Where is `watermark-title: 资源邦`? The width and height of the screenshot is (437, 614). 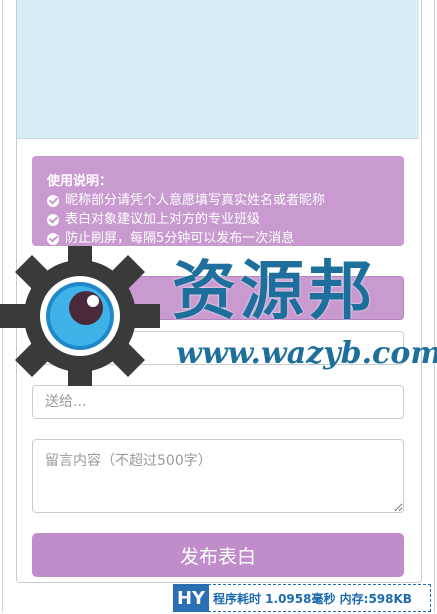
watermark-title: 资源邦 is located at coordinates (274, 291).